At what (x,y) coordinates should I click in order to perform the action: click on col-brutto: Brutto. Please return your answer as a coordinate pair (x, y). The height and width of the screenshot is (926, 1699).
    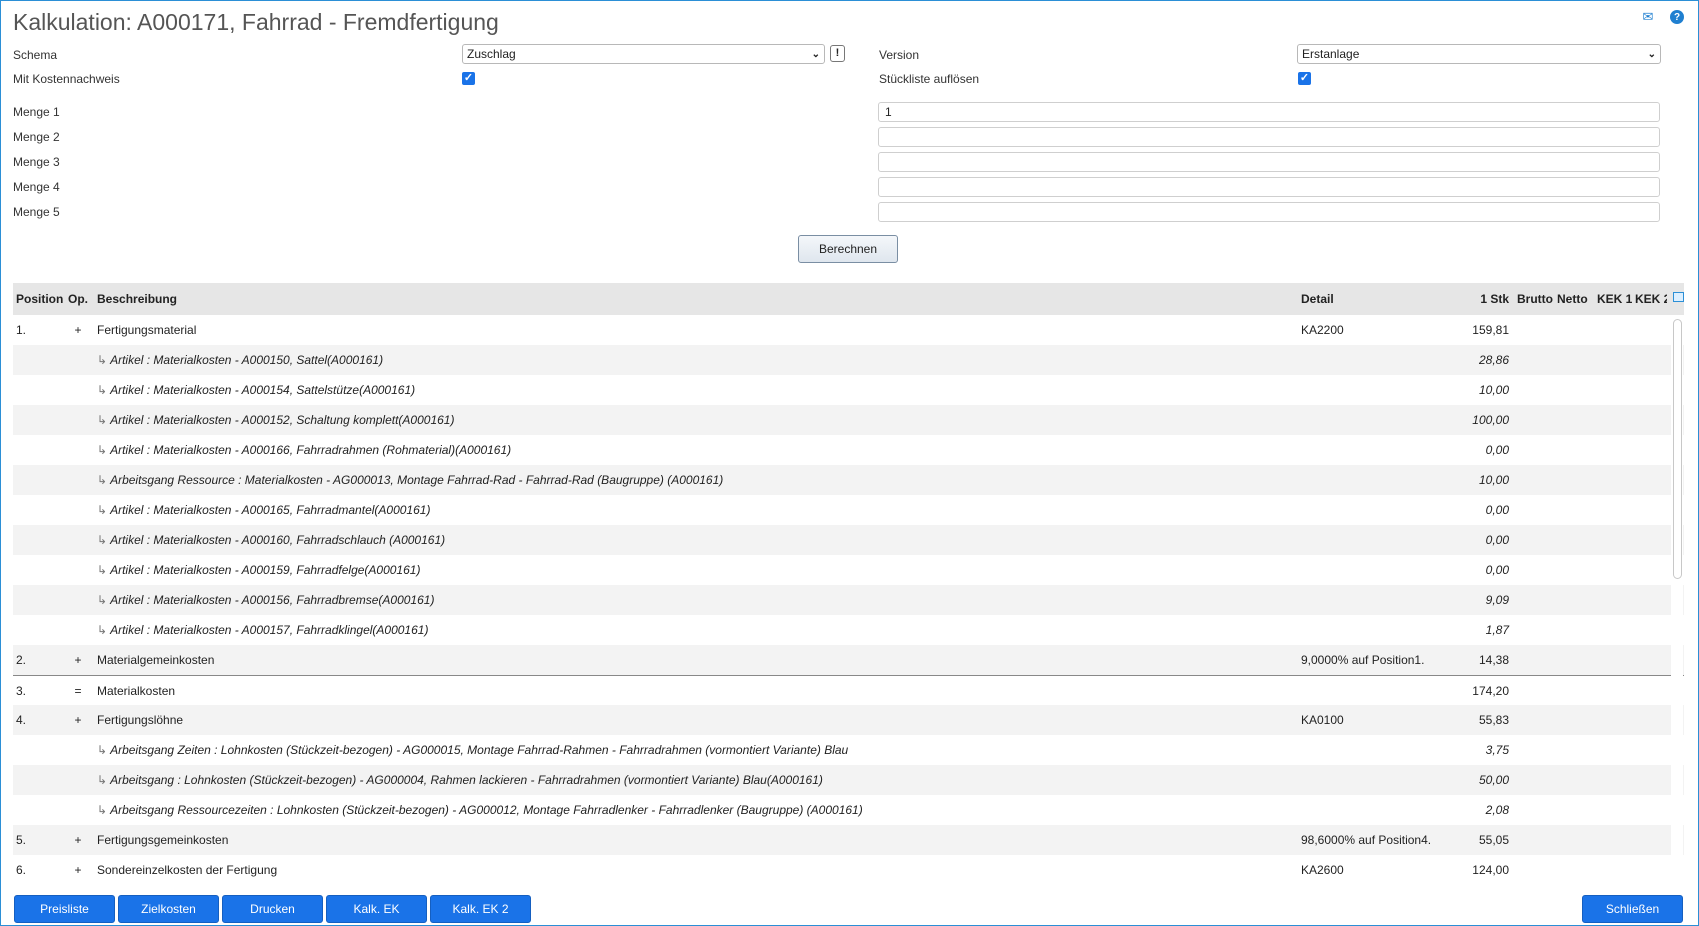
    Looking at the image, I should click on (1532, 299).